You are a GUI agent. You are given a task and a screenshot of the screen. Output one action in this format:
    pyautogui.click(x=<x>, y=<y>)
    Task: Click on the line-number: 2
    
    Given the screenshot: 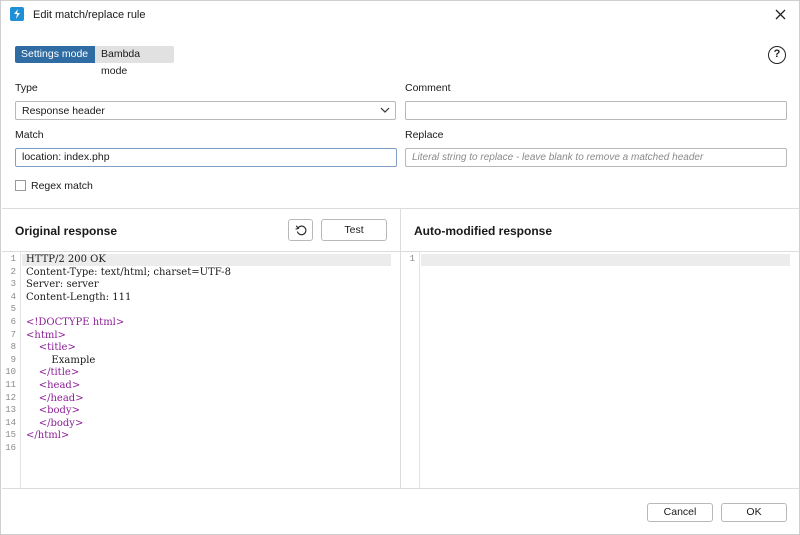 What is the action you would take?
    pyautogui.click(x=13, y=271)
    